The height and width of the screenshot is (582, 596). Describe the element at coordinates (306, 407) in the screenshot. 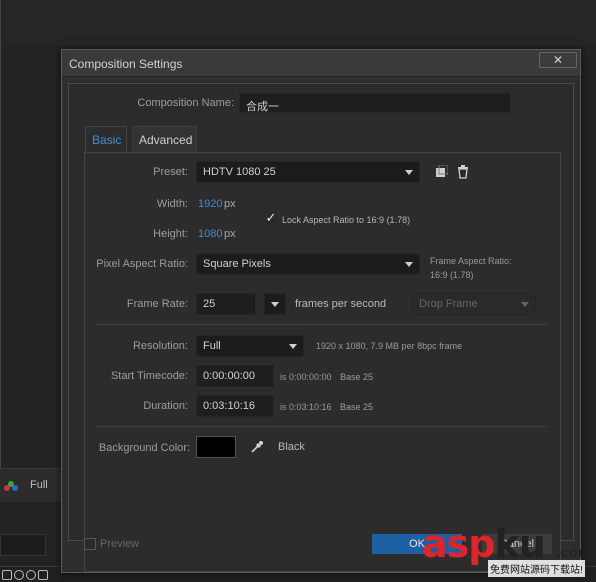

I see `duration-equiv: is 0:03:10:16` at that location.